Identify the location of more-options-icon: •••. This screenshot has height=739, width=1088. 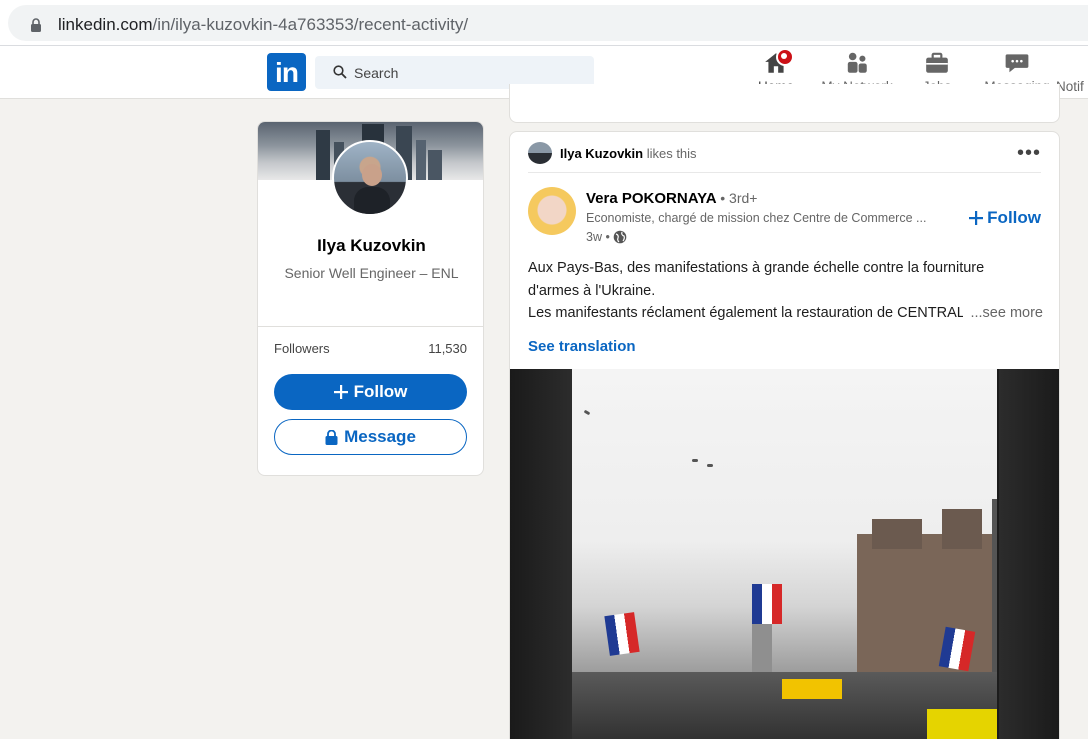
(1029, 153).